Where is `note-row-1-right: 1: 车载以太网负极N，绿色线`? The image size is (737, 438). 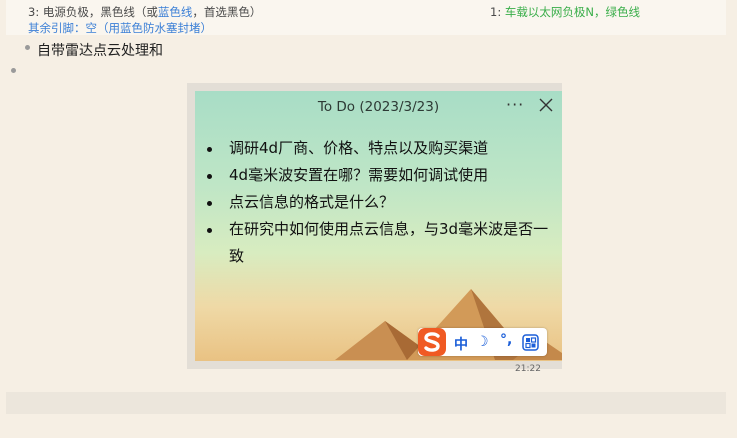 note-row-1-right: 1: 车载以太网负极N，绿色线 is located at coordinates (565, 12).